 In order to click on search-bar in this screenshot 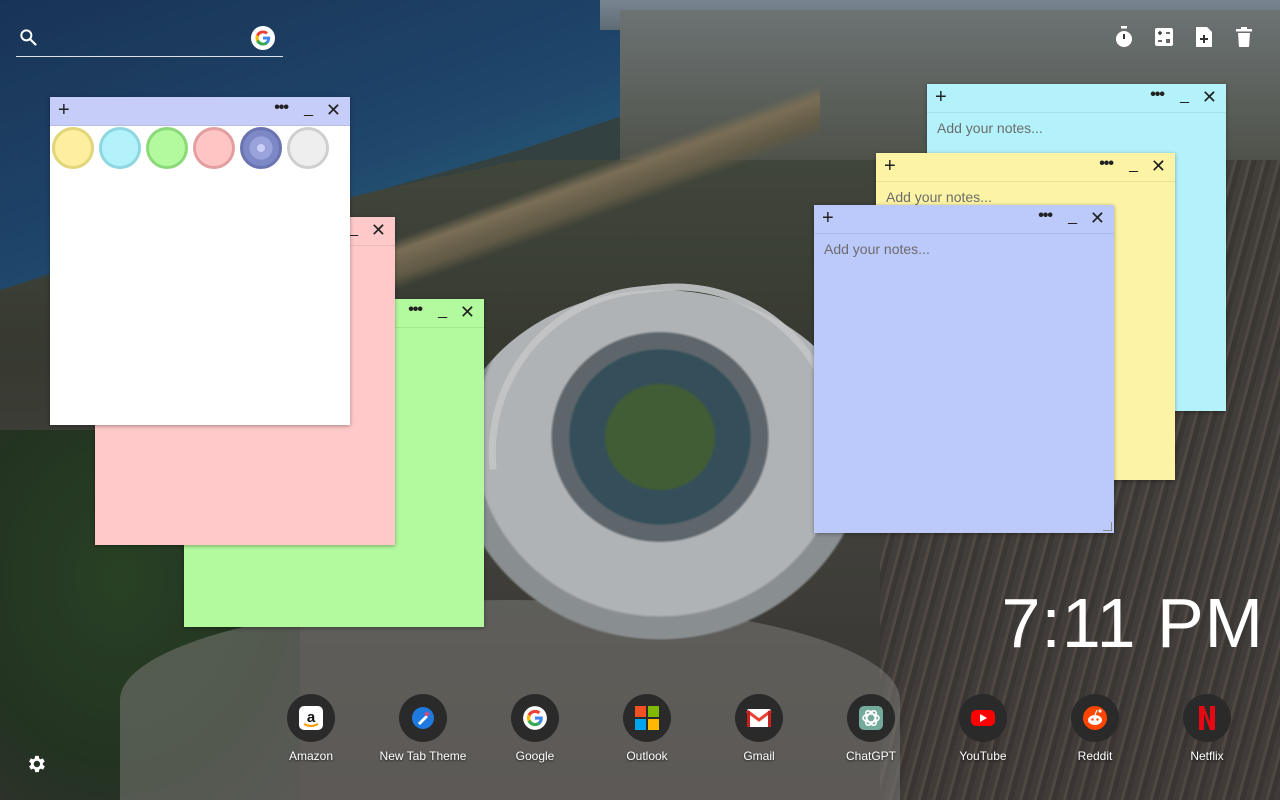, I will do `click(149, 39)`.